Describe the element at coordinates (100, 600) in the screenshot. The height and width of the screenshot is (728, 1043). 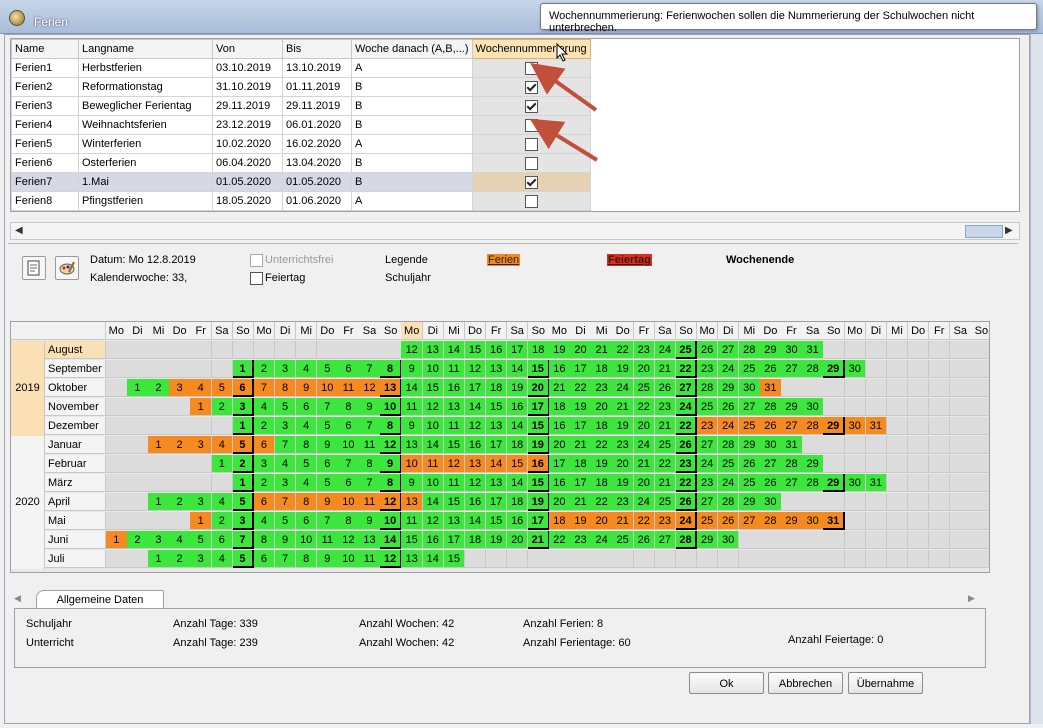
I see `tab-allgemeine-daten: Allgemeine Daten` at that location.